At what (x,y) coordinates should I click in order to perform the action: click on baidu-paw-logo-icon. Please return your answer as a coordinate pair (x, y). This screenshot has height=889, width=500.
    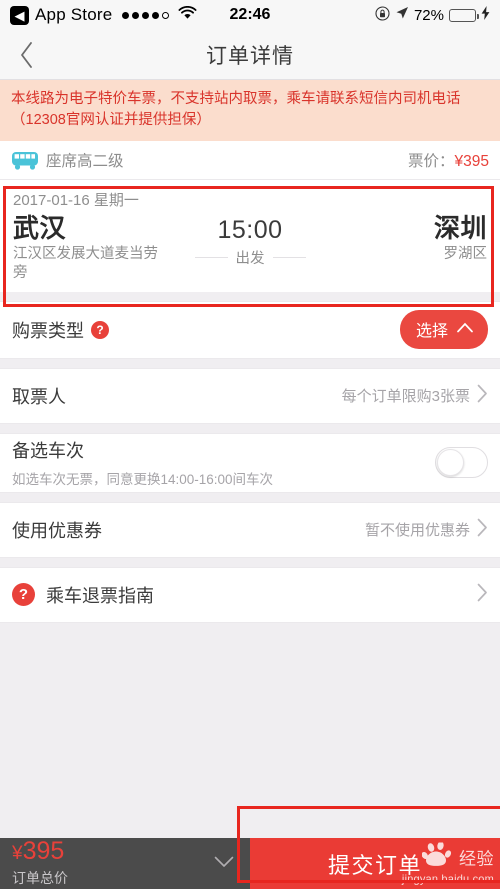
    Looking at the image, I should click on (438, 856).